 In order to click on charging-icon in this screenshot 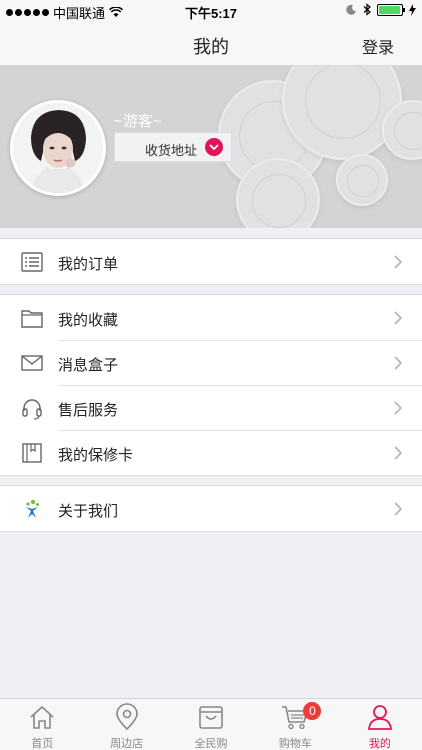, I will do `click(412, 9)`.